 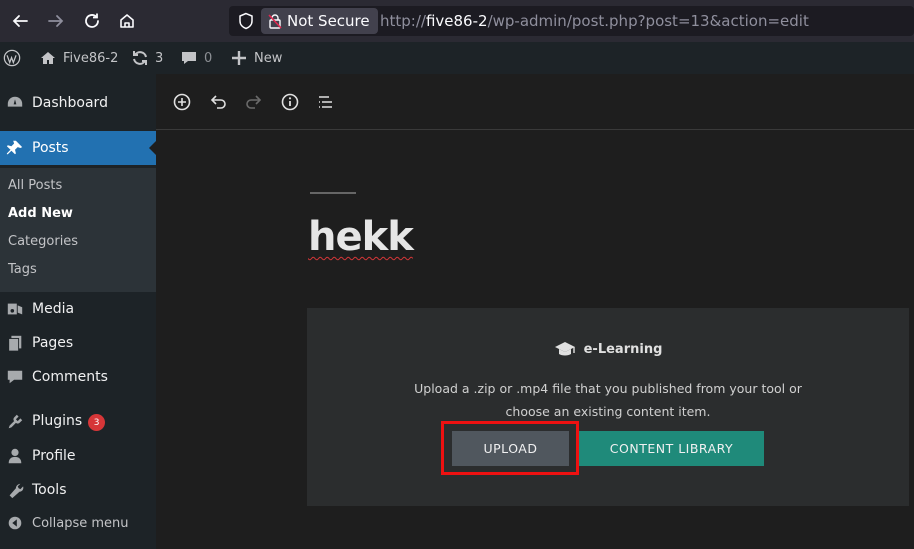 I want to click on collapse-menu-button: Collapse menu, so click(x=78, y=523).